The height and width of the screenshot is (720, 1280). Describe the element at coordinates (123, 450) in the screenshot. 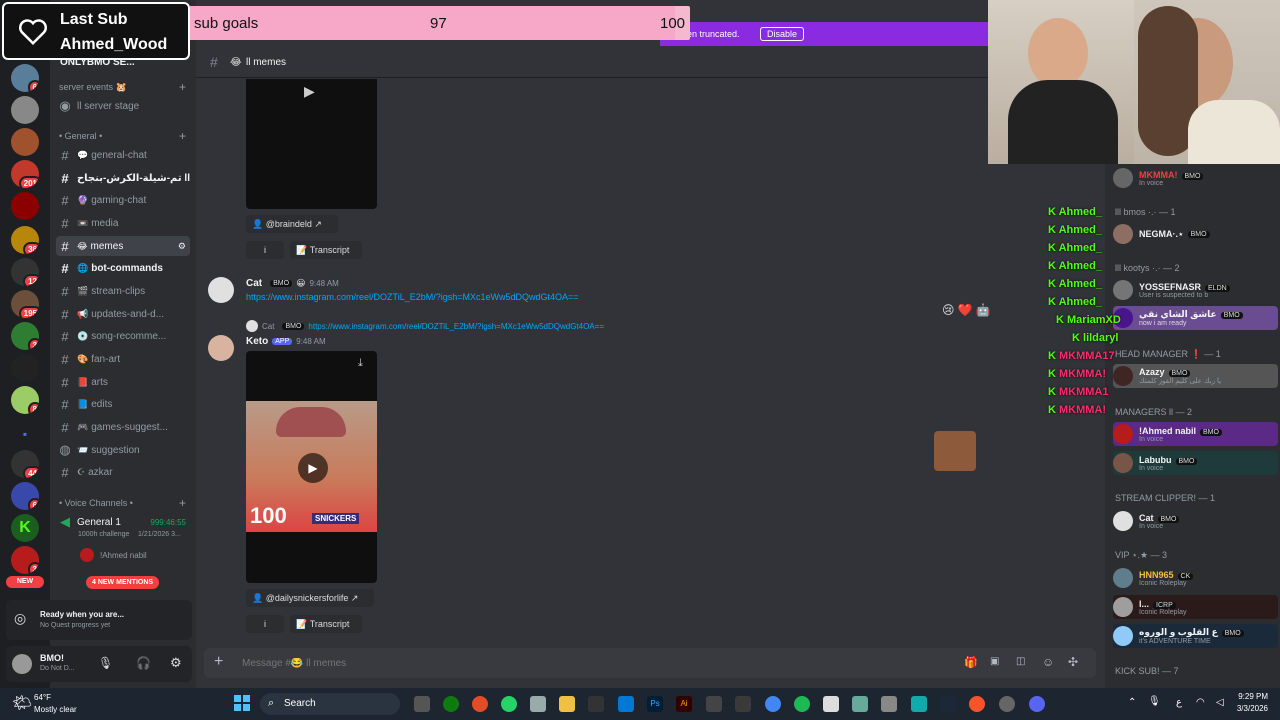

I see `channel-suggestion: ◍ 📨 suggestion` at that location.